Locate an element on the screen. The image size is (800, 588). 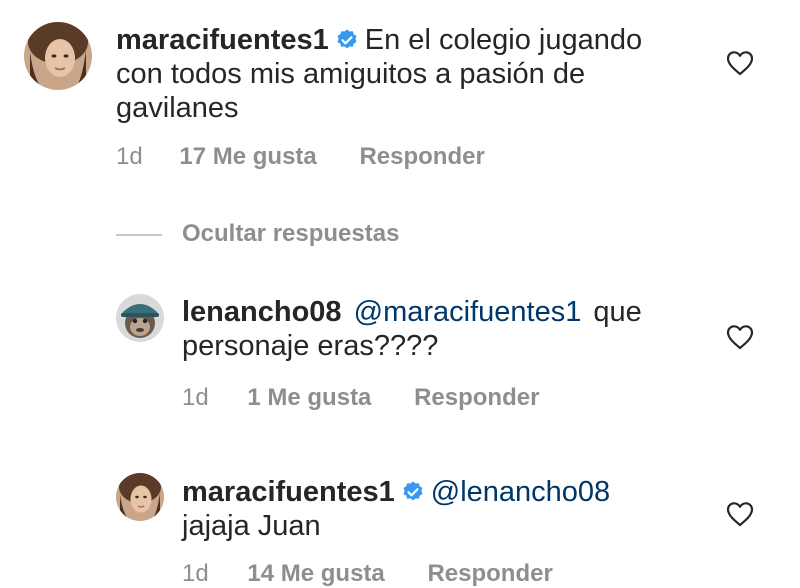
comment-meta: 1d 1 Me gusta Responder is located at coordinates (360, 398).